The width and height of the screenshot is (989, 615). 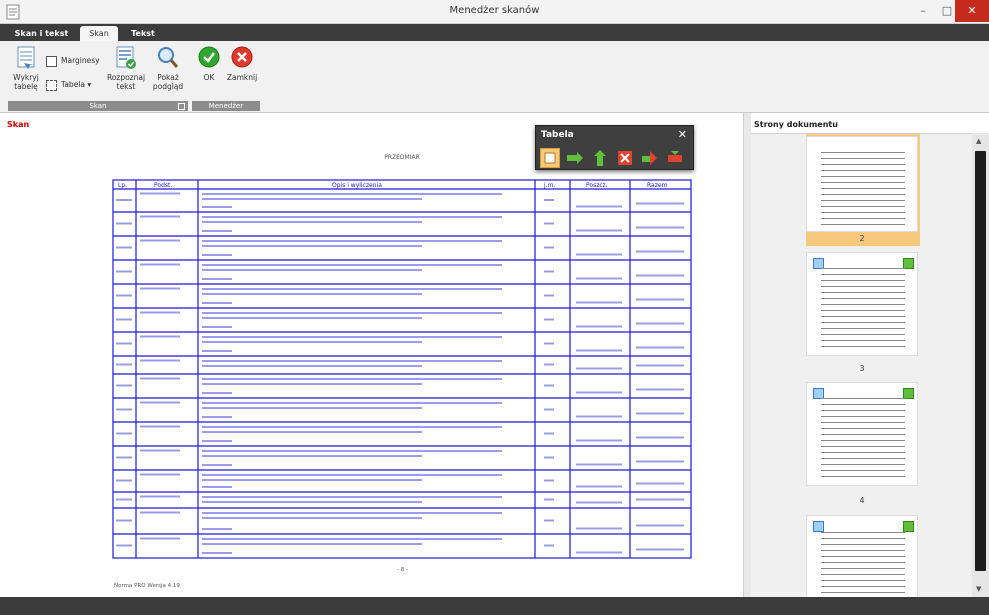 What do you see at coordinates (818, 393) in the screenshot?
I see `page-4-checkbox` at bounding box center [818, 393].